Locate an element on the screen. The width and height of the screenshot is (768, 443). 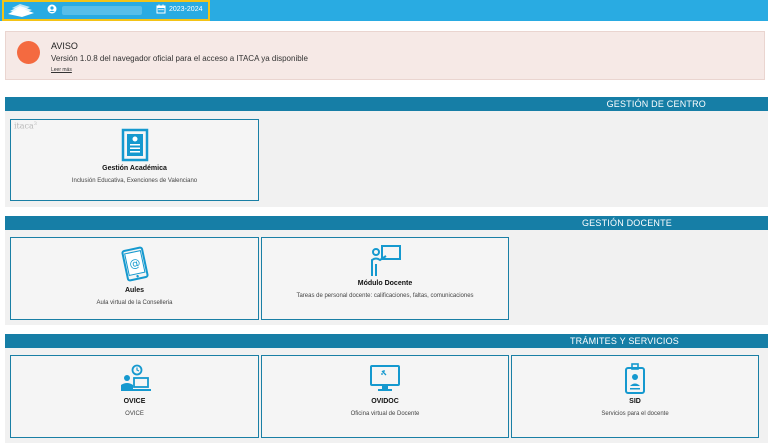
card-ovice: OVICE OVICE is located at coordinates (134, 396).